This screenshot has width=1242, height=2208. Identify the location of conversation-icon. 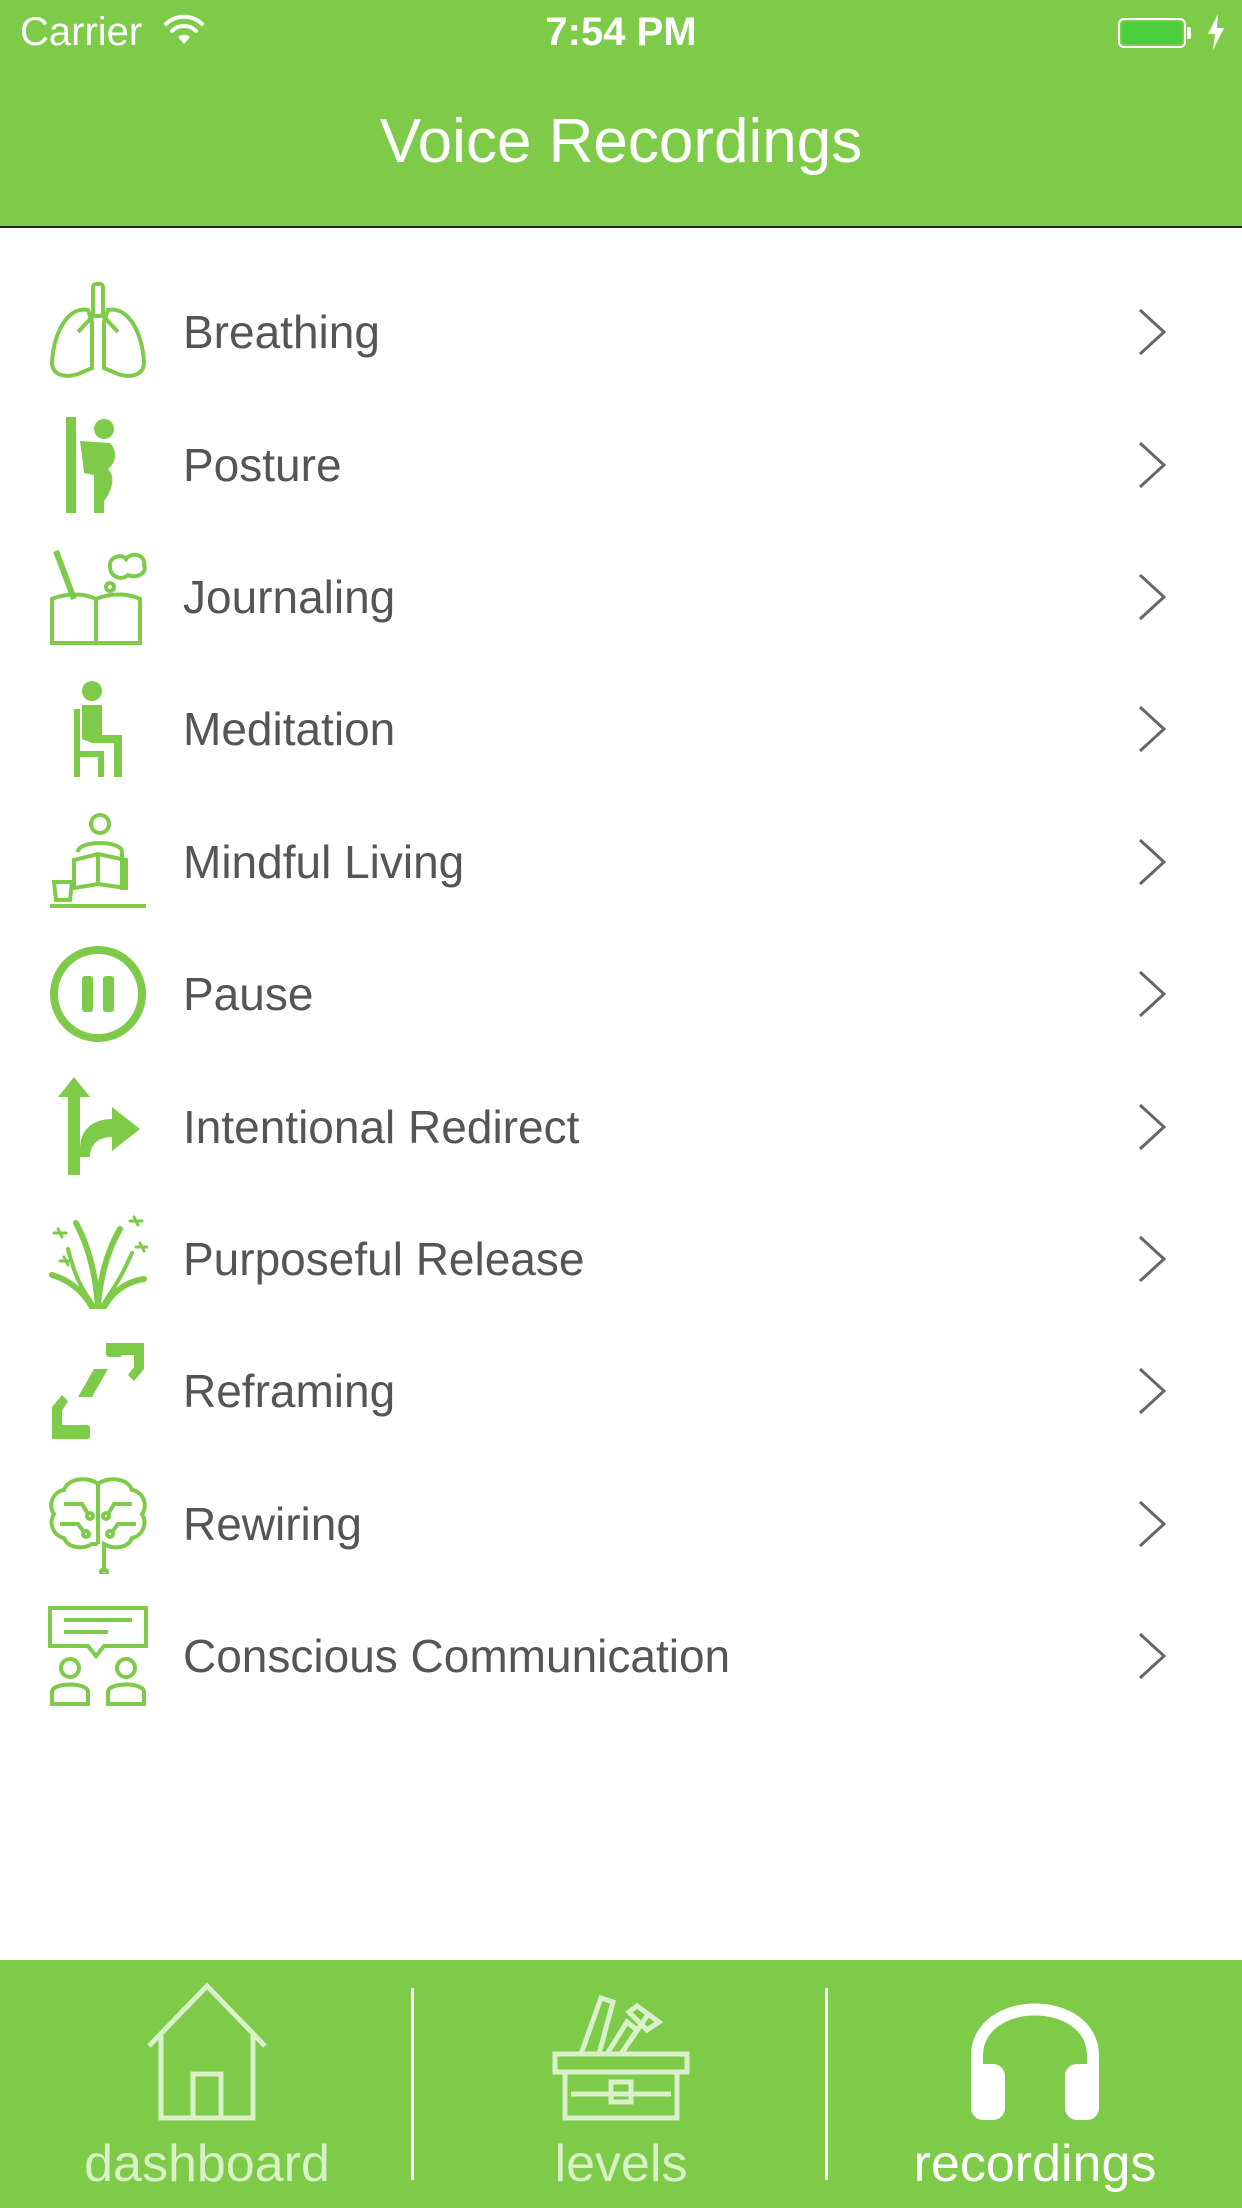
(98, 1656).